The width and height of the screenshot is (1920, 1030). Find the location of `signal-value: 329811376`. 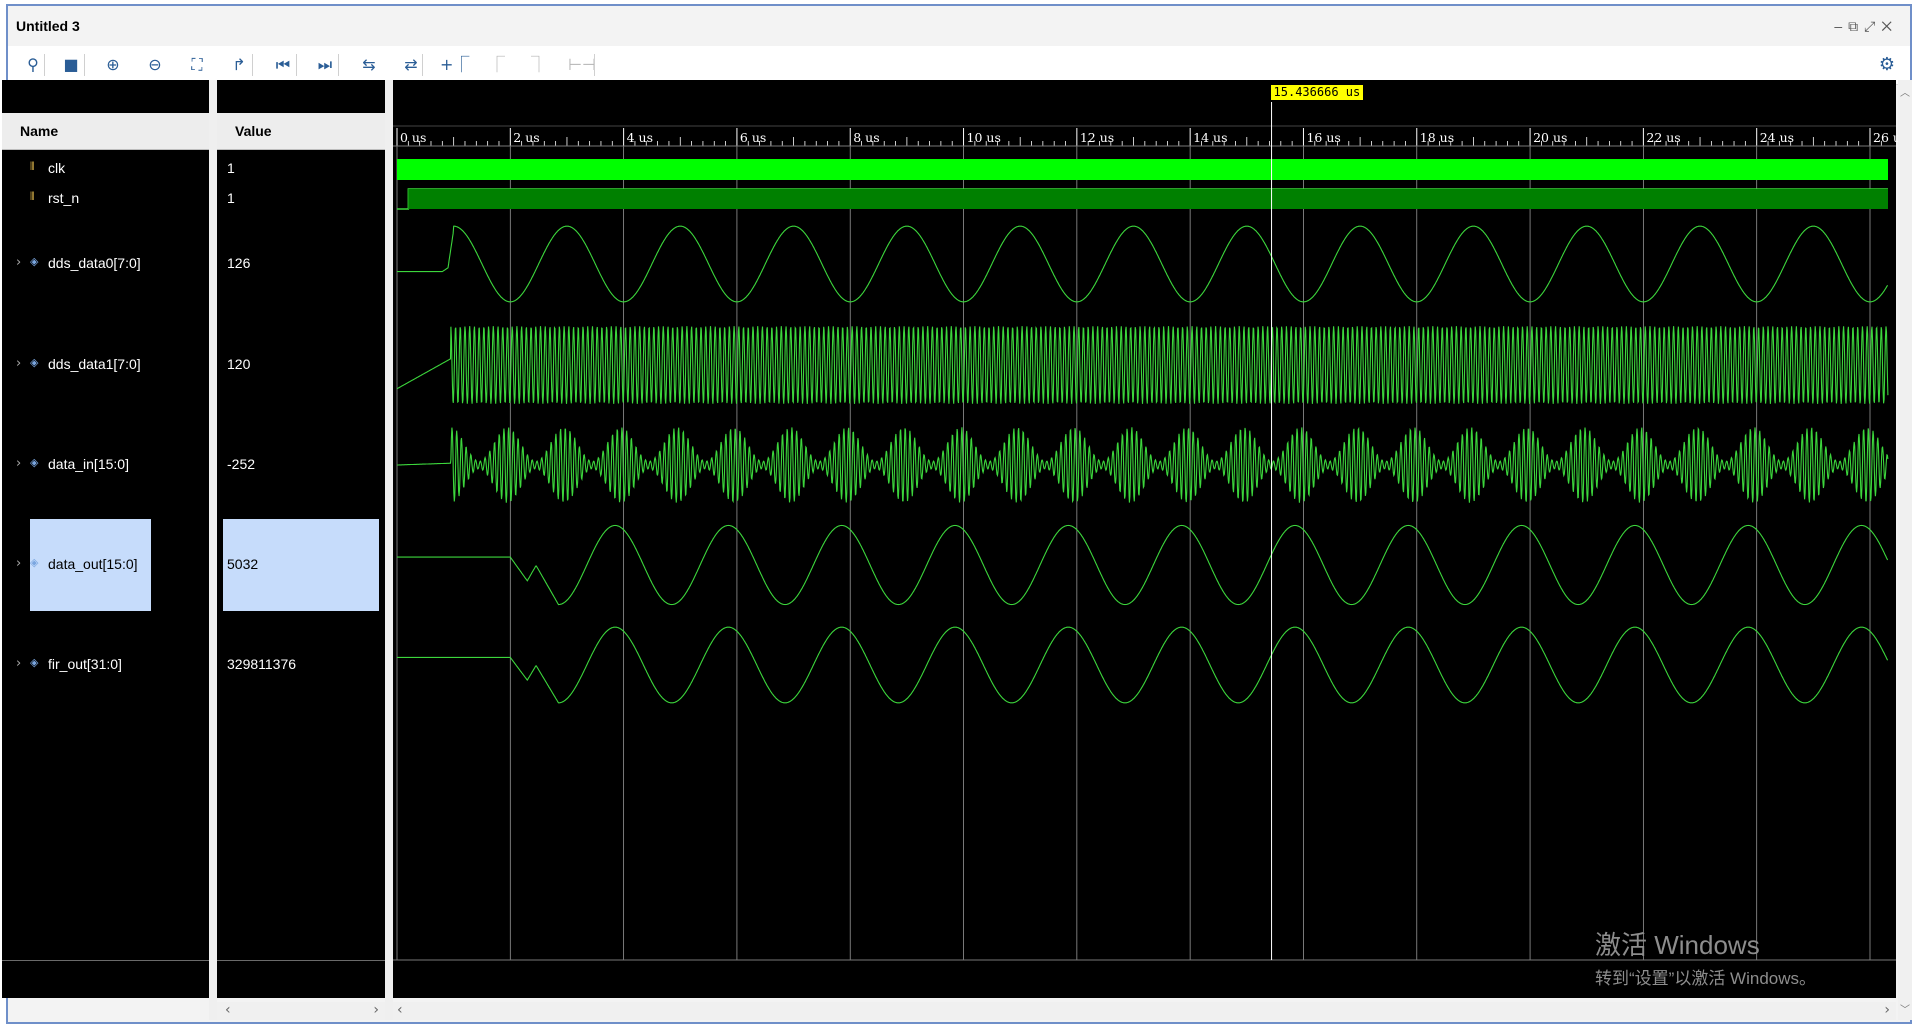

signal-value: 329811376 is located at coordinates (262, 664).